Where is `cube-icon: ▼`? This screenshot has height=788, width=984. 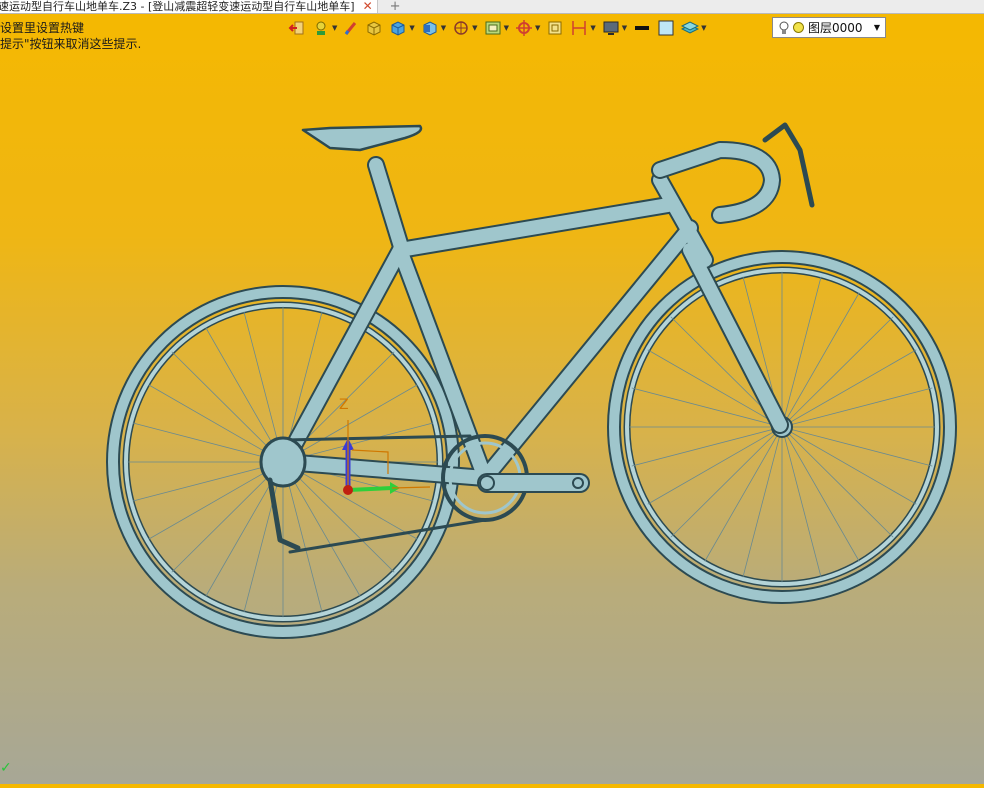
cube-icon: ▼ is located at coordinates (402, 28).